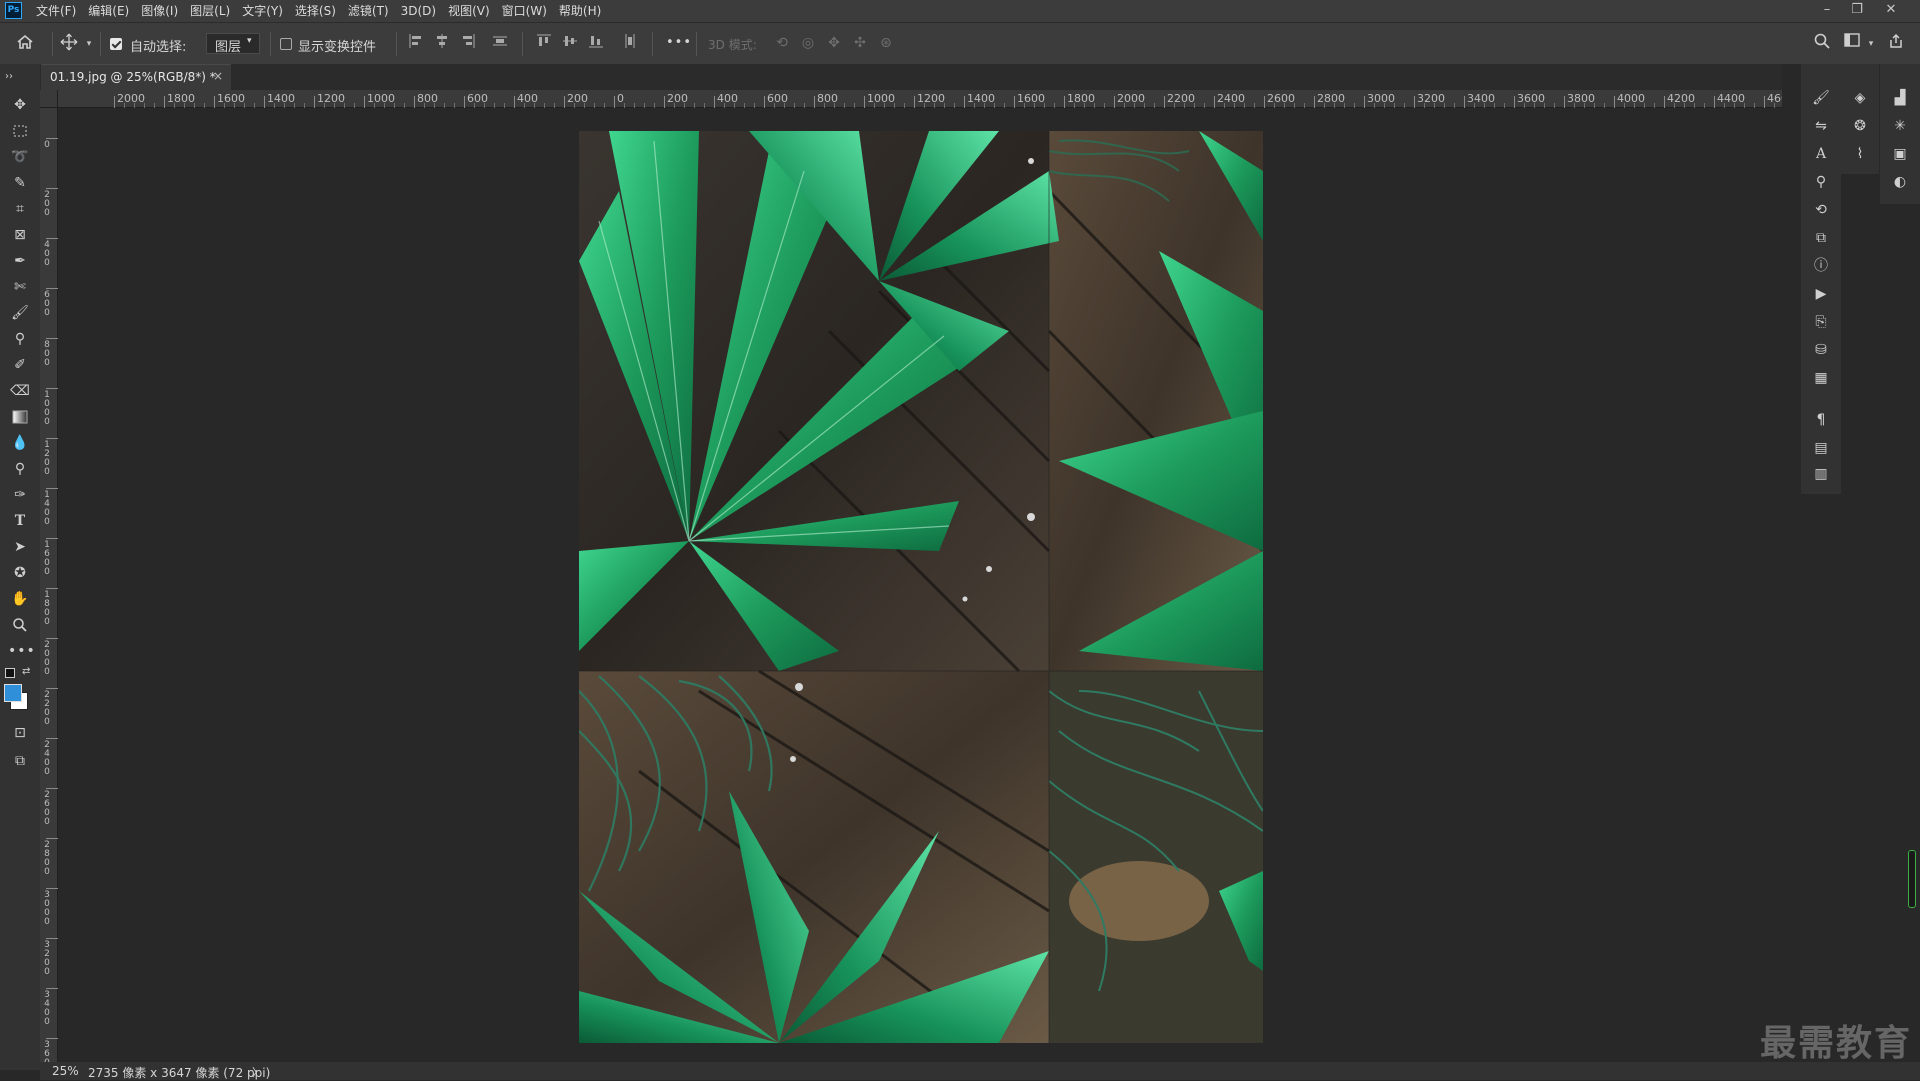  I want to click on history-brush-tool-icon: ✐, so click(20, 365).